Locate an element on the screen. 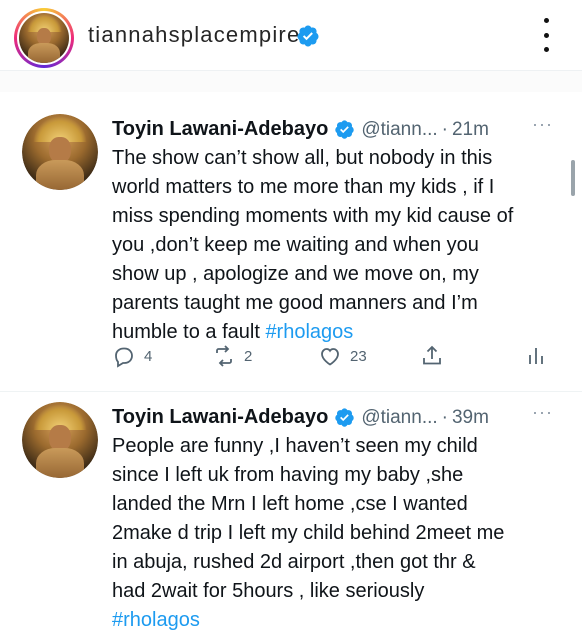  tweet-line: show up , apologize and we move on, my is located at coordinates (295, 274).